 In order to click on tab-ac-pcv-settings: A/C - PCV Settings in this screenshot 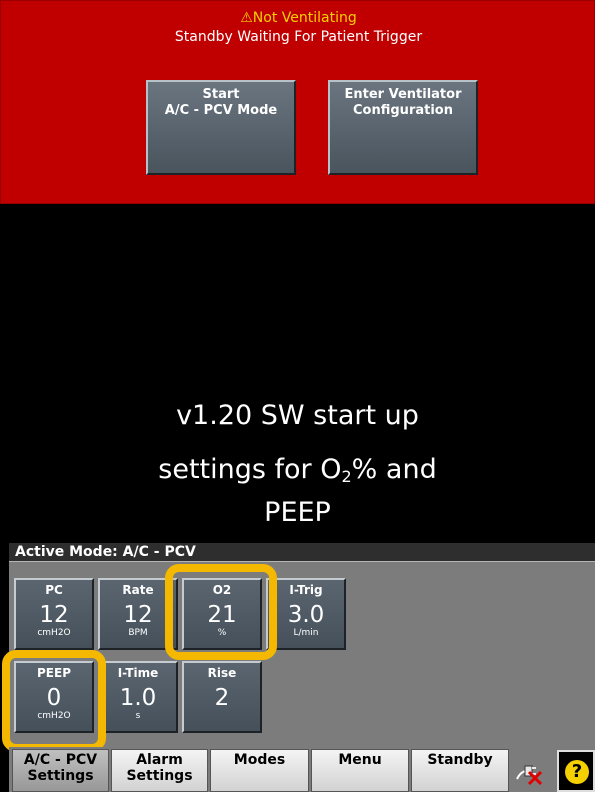, I will do `click(60, 770)`.